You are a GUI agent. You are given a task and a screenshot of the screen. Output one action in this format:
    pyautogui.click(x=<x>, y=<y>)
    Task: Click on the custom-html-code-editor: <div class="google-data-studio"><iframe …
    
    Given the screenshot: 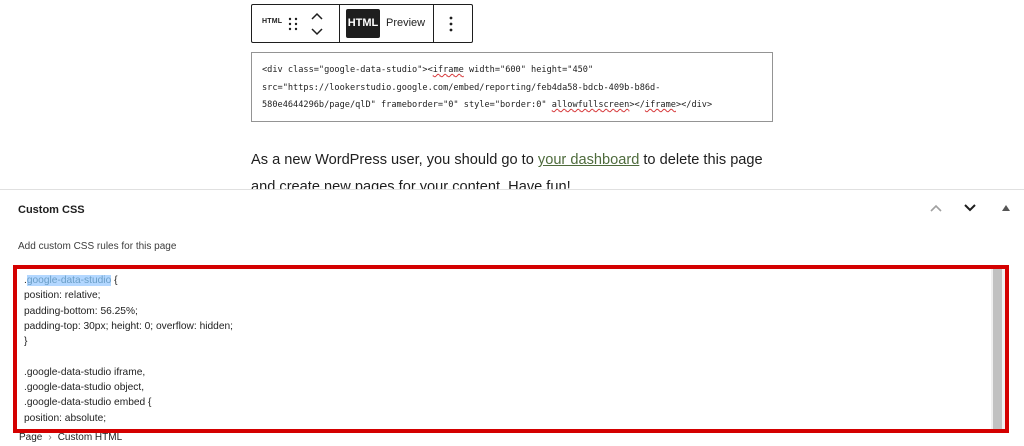 What is the action you would take?
    pyautogui.click(x=512, y=87)
    